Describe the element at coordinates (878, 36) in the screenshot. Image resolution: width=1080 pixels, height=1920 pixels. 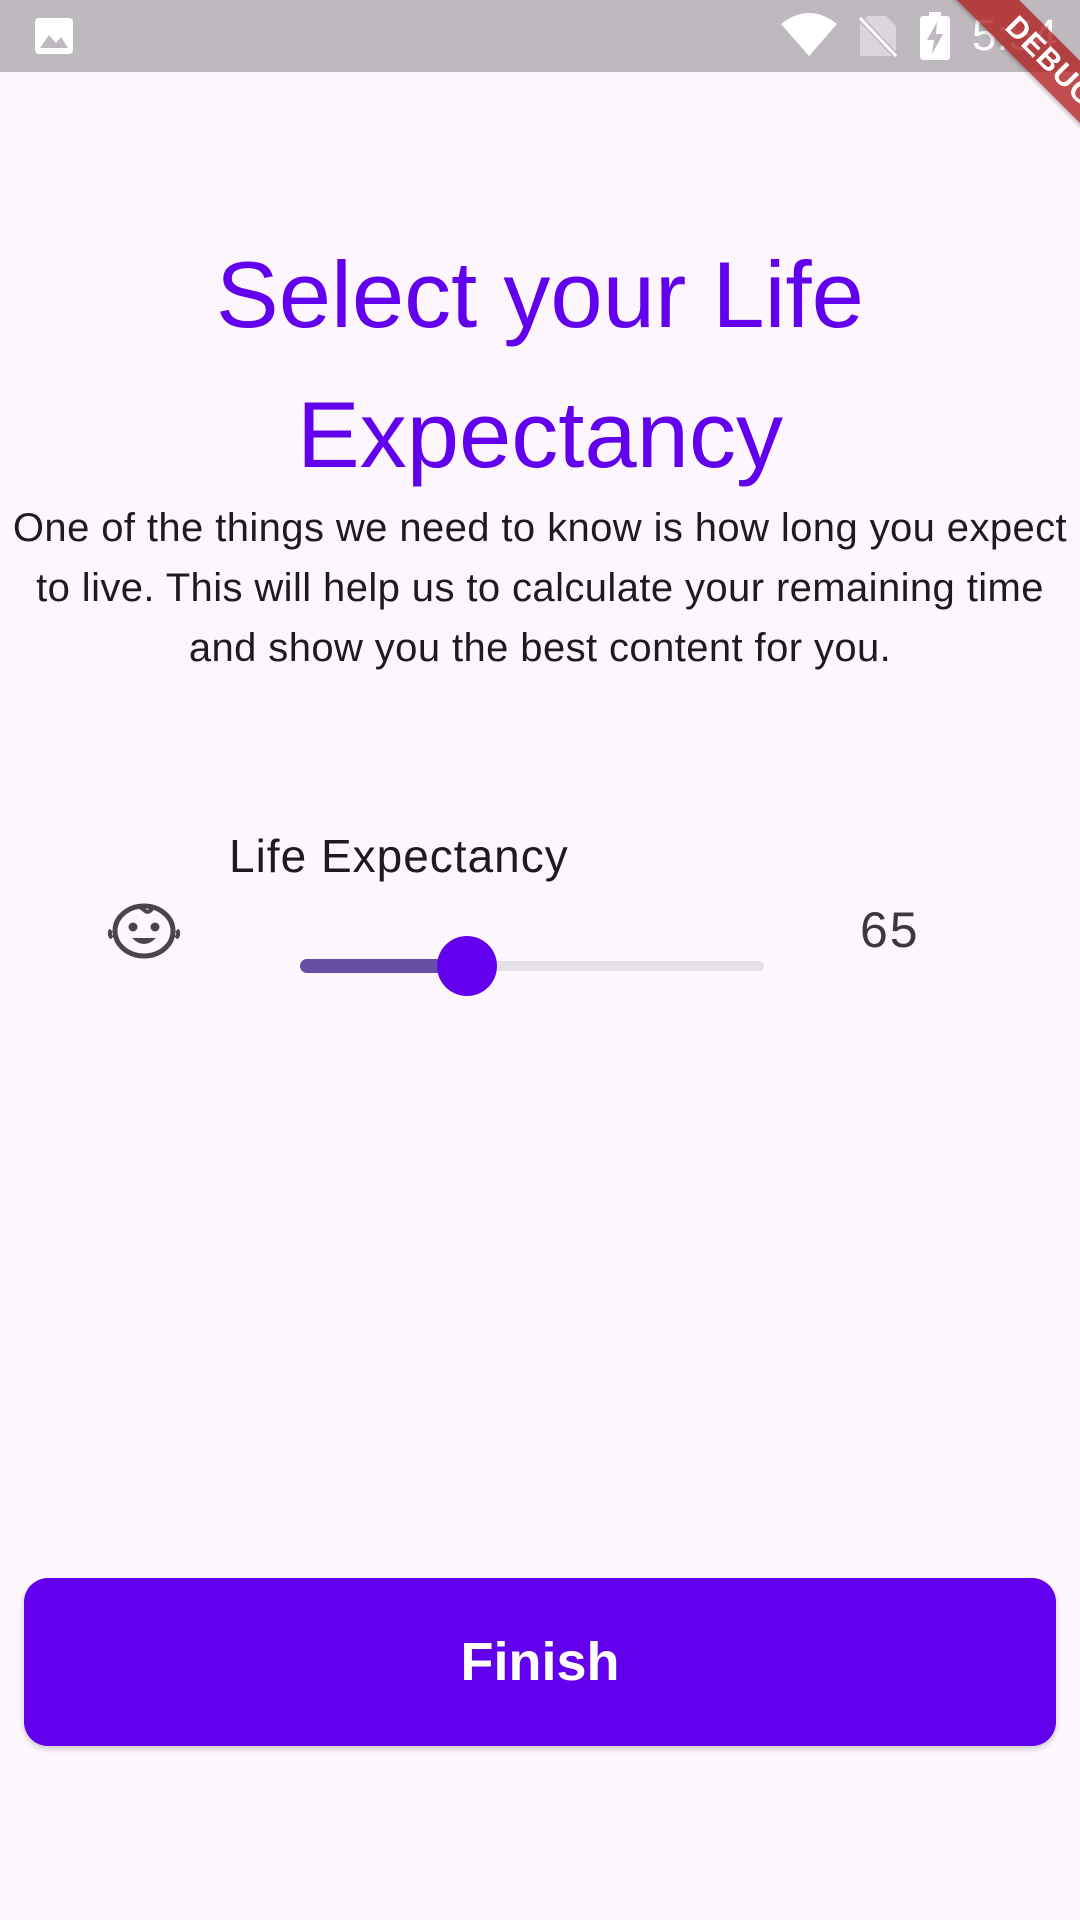
I see `no-sim-icon` at that location.